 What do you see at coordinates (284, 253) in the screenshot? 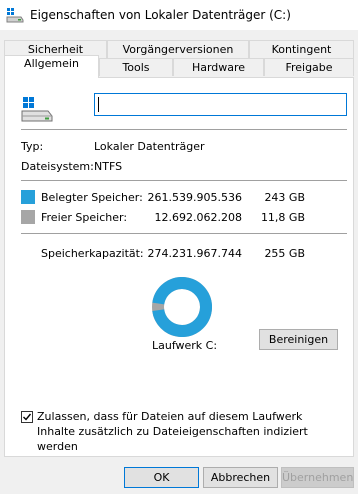
I see `capacity-size: 255 GB` at bounding box center [284, 253].